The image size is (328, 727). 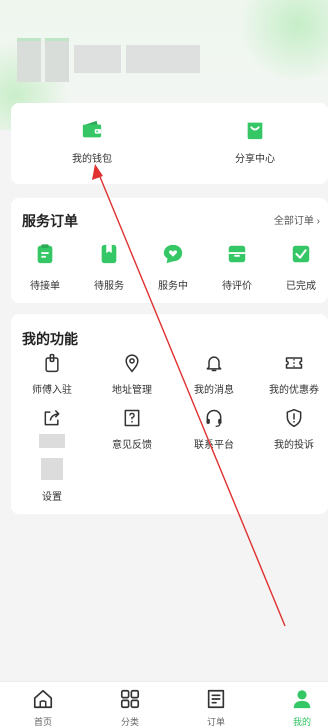 What do you see at coordinates (214, 445) in the screenshot?
I see `function-label: 联系平台` at bounding box center [214, 445].